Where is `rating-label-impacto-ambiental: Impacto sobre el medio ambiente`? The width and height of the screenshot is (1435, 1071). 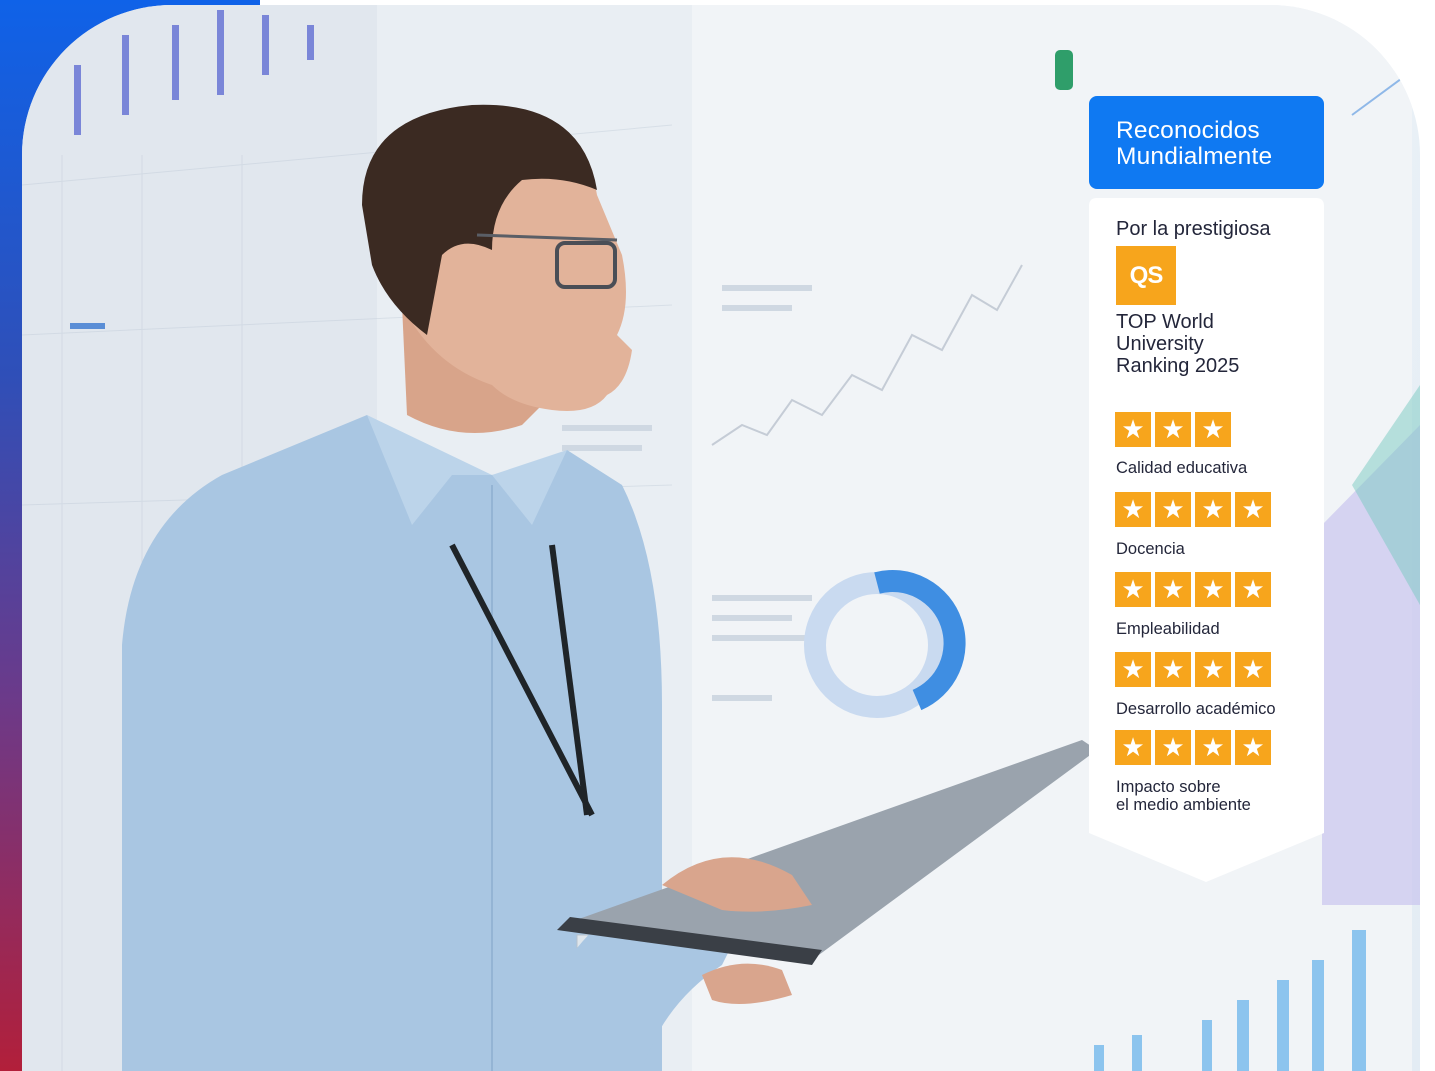 rating-label-impacto-ambiental: Impacto sobre el medio ambiente is located at coordinates (1183, 796).